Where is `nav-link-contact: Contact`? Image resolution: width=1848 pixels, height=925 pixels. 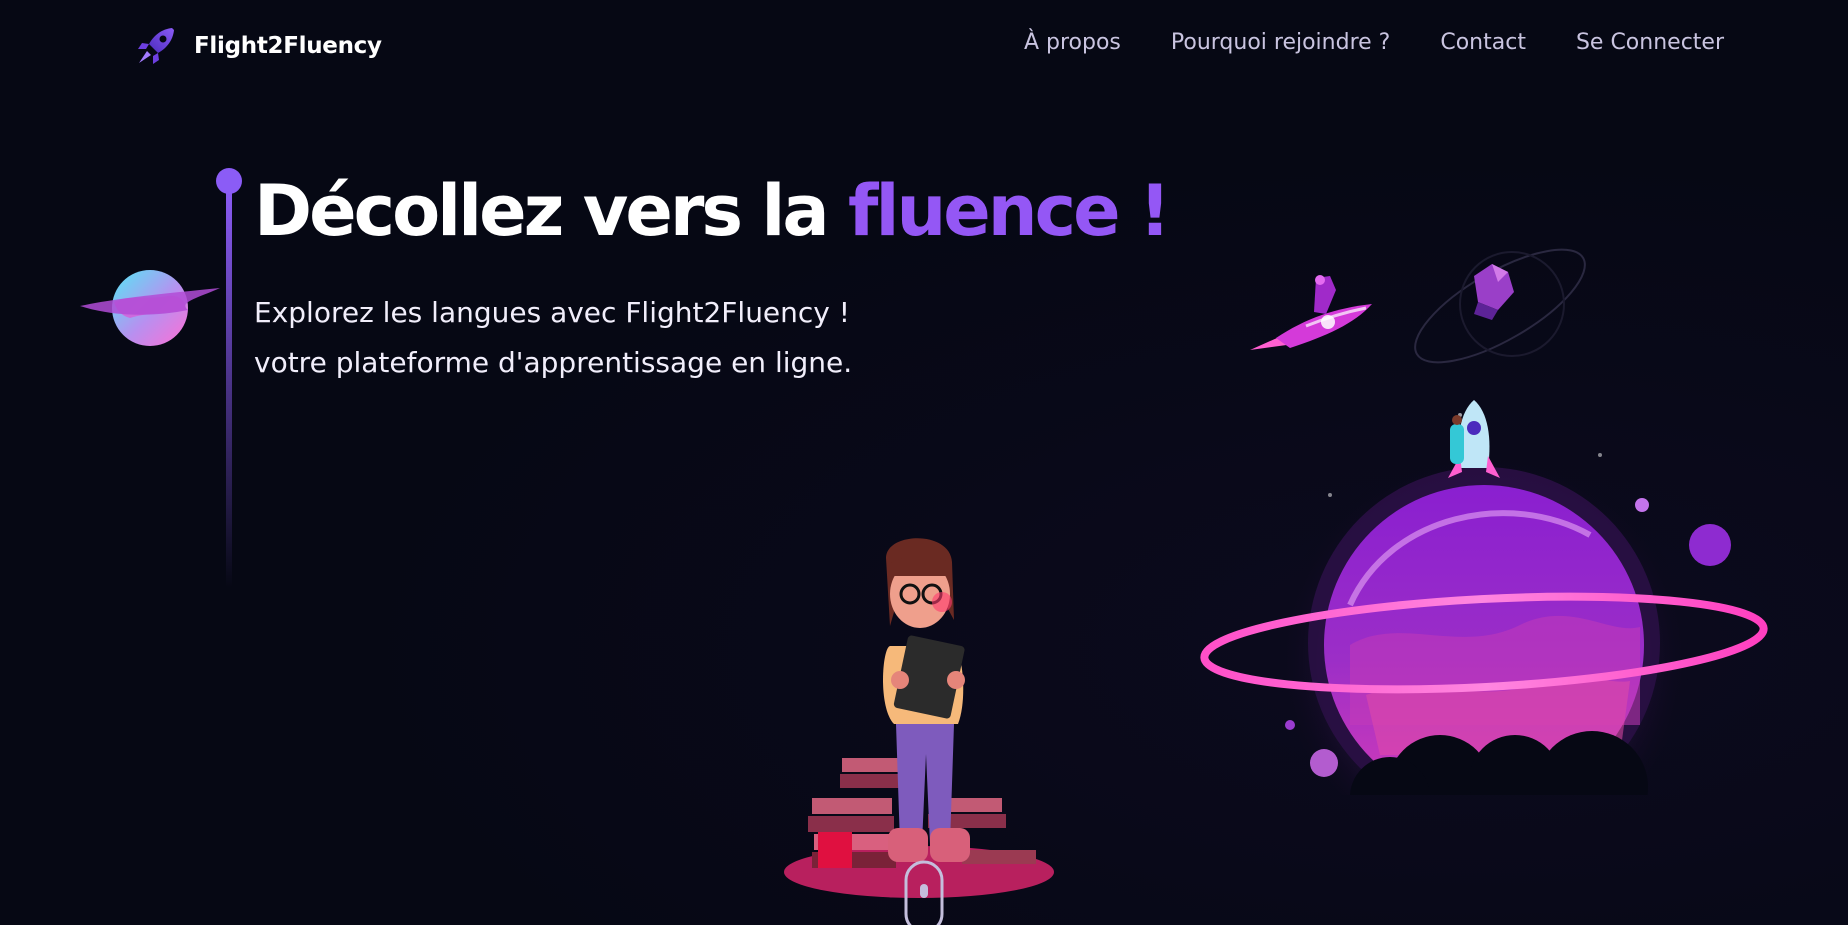
nav-link-contact: Contact is located at coordinates (1483, 42).